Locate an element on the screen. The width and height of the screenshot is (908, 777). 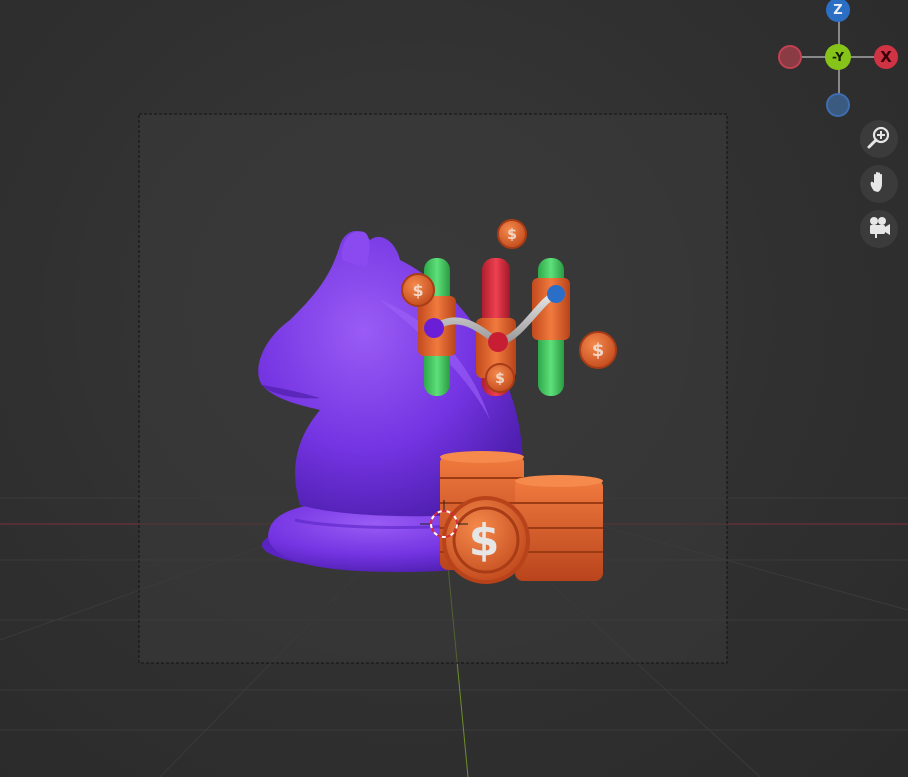
pan-button is located at coordinates (879, 184).